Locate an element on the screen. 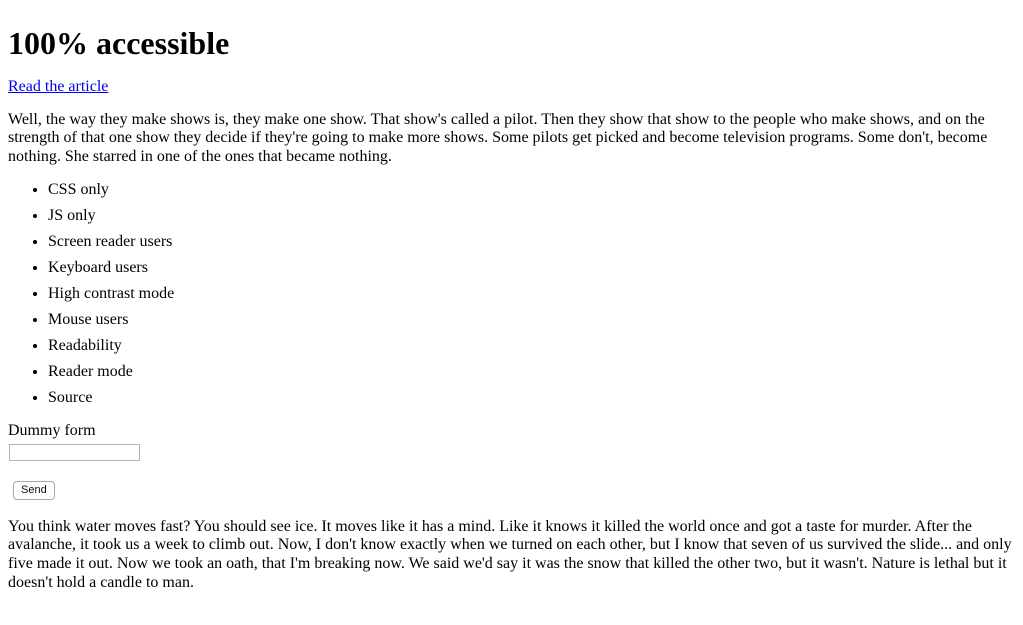 Image resolution: width=1023 pixels, height=625 pixels. list-item: JS only is located at coordinates (531, 216).